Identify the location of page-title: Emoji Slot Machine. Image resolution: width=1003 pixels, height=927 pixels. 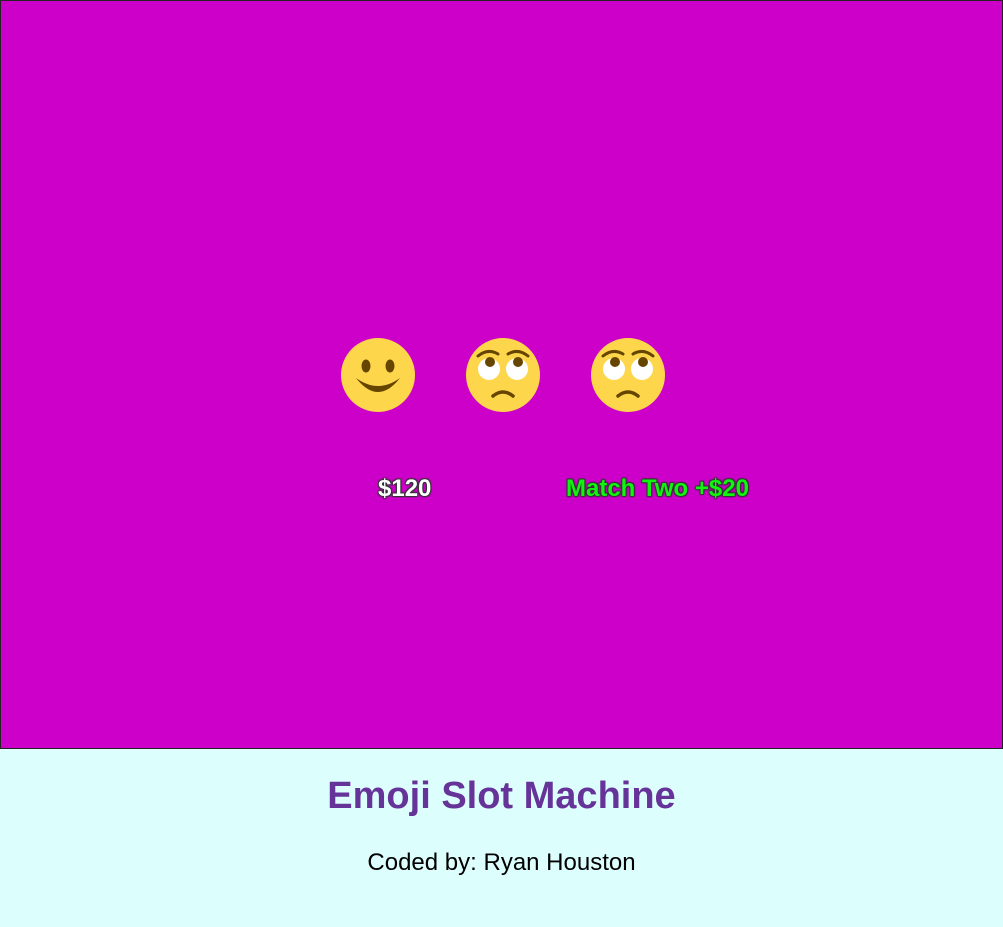
(501, 796).